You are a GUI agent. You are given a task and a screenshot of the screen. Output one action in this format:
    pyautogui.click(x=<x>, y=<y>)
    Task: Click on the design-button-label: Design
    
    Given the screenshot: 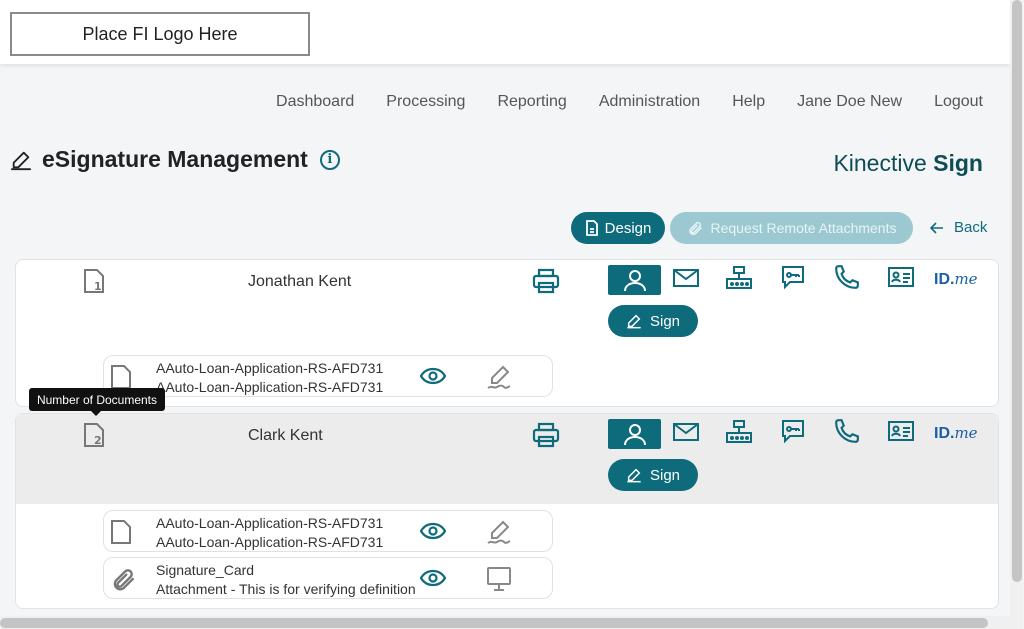 What is the action you would take?
    pyautogui.click(x=628, y=228)
    